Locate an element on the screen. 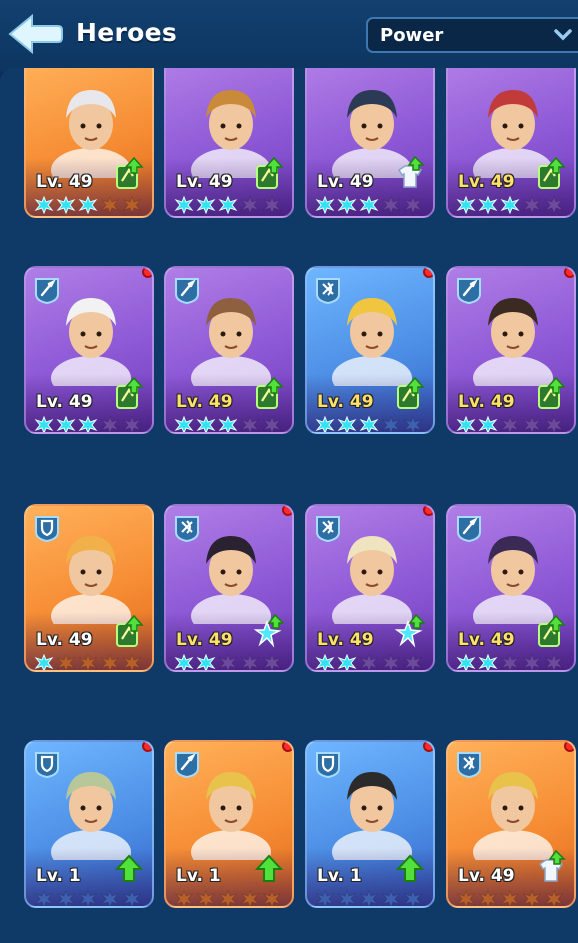  sort-dropdown-label: Power is located at coordinates (412, 35).